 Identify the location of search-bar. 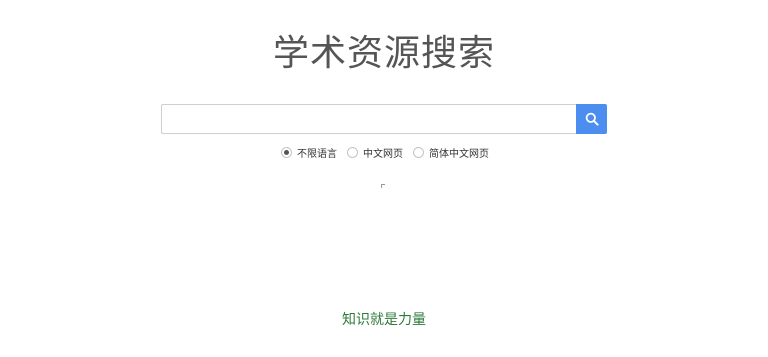
(384, 119).